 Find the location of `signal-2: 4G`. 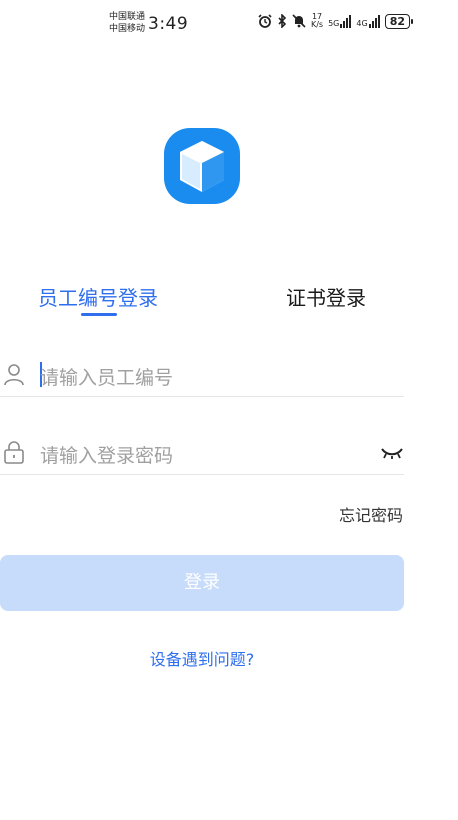

signal-2: 4G is located at coordinates (368, 21).